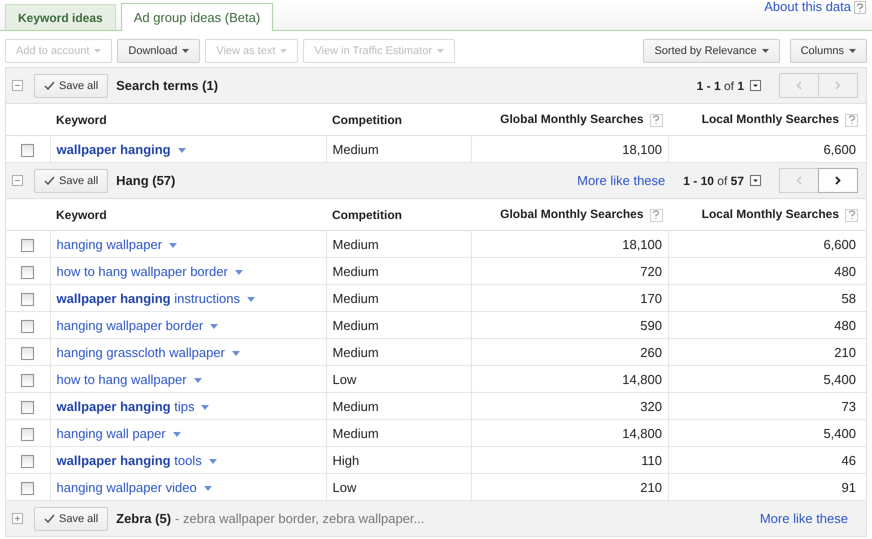  What do you see at coordinates (60, 17) in the screenshot?
I see `tab: Keyword ideas` at bounding box center [60, 17].